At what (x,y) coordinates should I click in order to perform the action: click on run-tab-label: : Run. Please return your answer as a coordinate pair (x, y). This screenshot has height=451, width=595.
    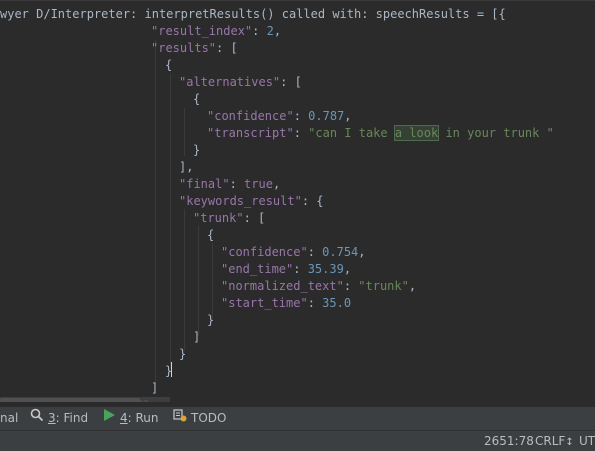
    Looking at the image, I should click on (143, 418).